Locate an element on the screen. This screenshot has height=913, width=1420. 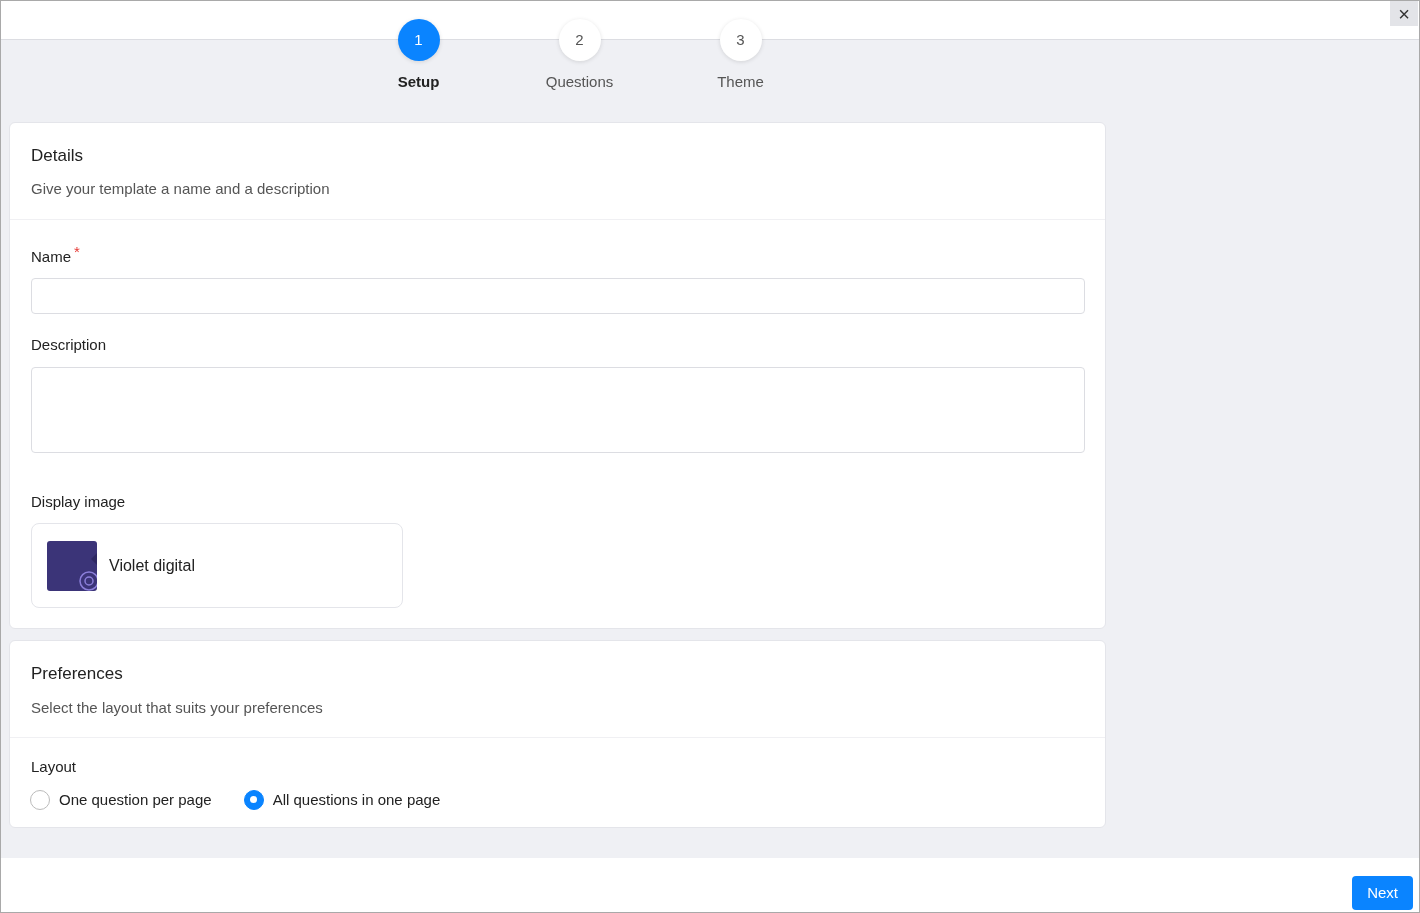
radio-option: One question per page is located at coordinates (121, 799).